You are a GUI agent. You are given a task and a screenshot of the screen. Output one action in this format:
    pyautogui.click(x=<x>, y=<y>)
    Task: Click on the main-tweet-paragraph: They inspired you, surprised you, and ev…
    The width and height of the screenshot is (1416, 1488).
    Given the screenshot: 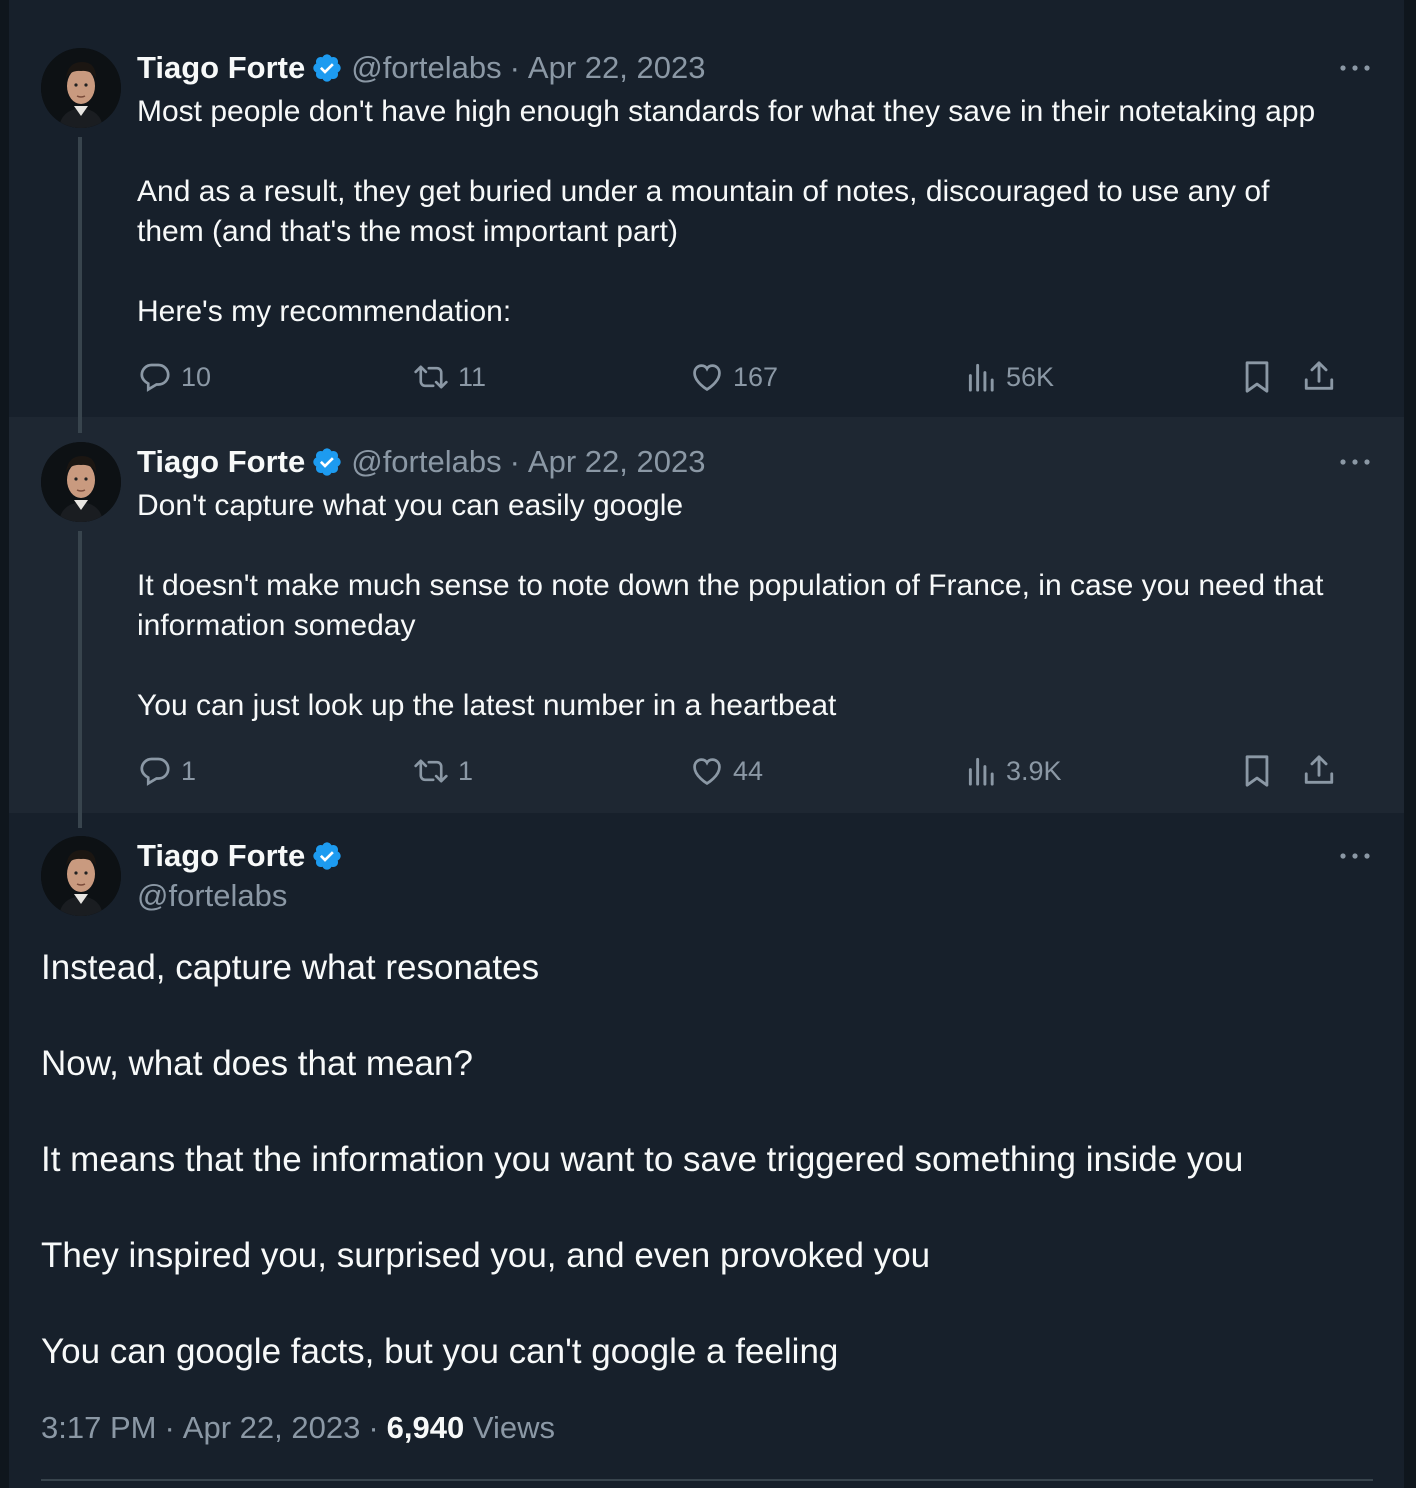 What is the action you would take?
    pyautogui.click(x=486, y=1255)
    